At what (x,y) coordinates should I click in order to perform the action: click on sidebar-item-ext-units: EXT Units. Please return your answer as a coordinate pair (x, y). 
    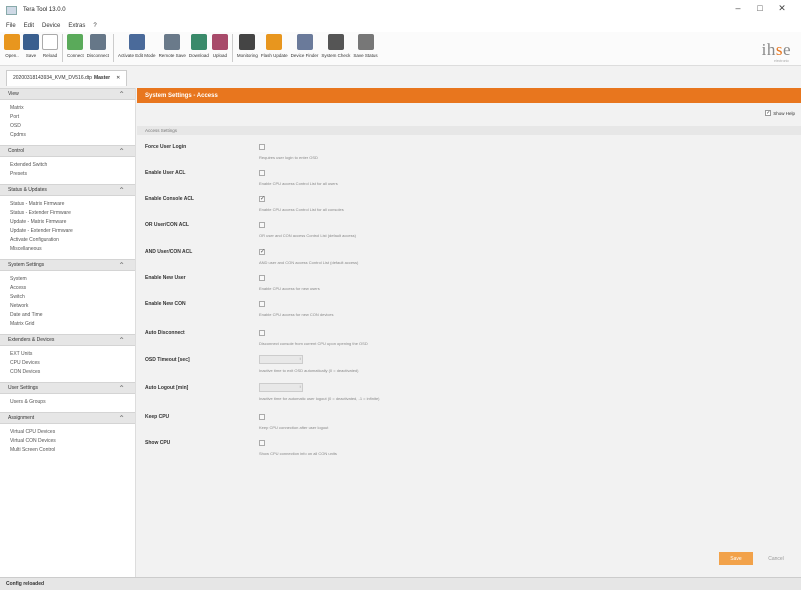
    Looking at the image, I should click on (72, 354).